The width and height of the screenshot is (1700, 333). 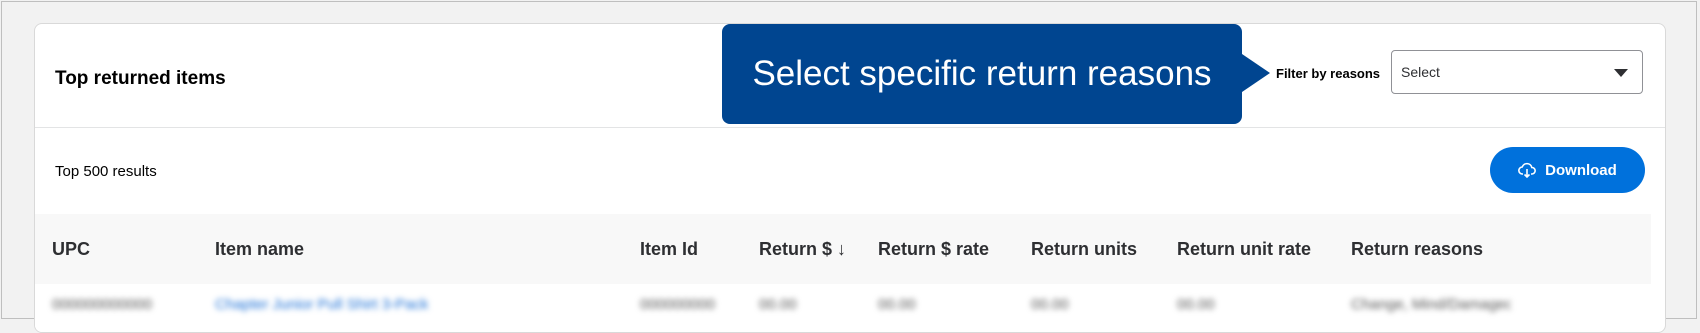 What do you see at coordinates (259, 249) in the screenshot?
I see `column-item-name: Item name` at bounding box center [259, 249].